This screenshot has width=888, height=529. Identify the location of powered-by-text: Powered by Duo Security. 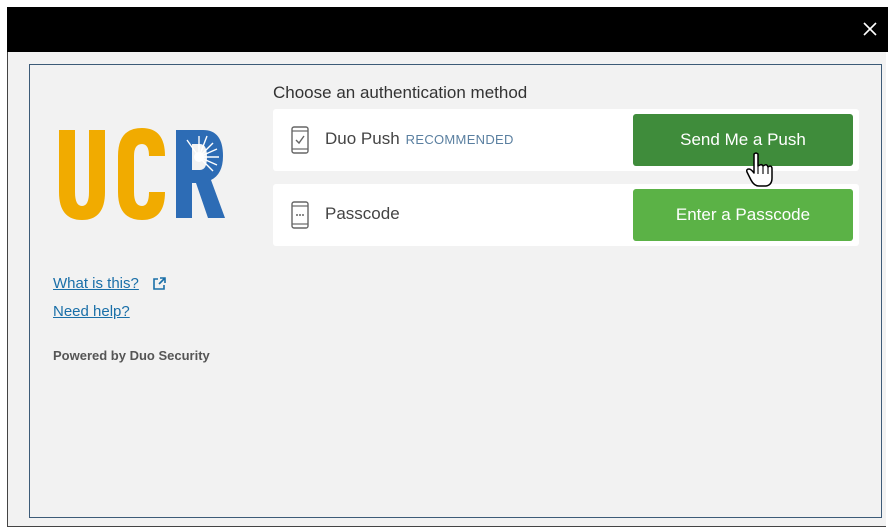
(131, 355).